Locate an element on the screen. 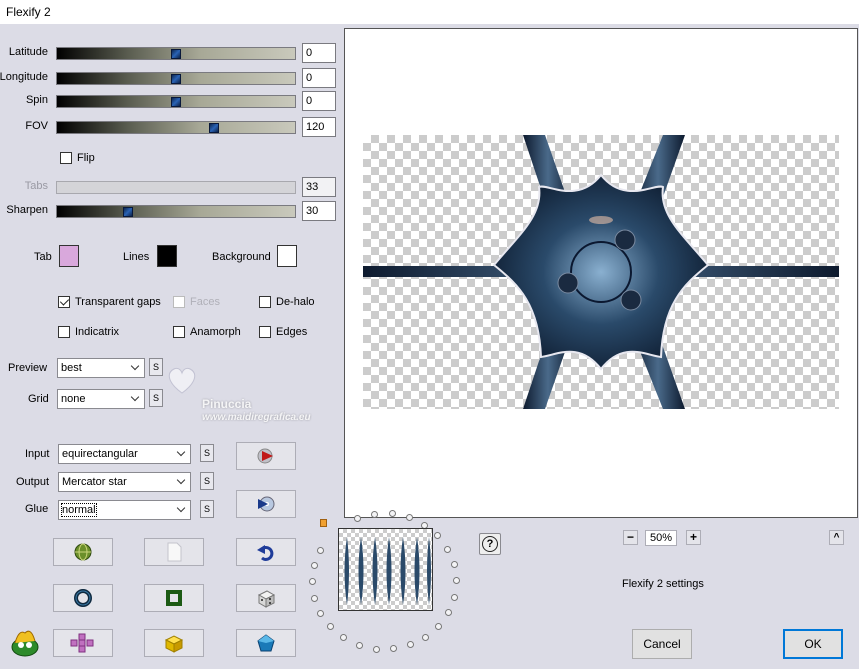 The height and width of the screenshot is (669, 859). tab-color-swatch is located at coordinates (69, 256).